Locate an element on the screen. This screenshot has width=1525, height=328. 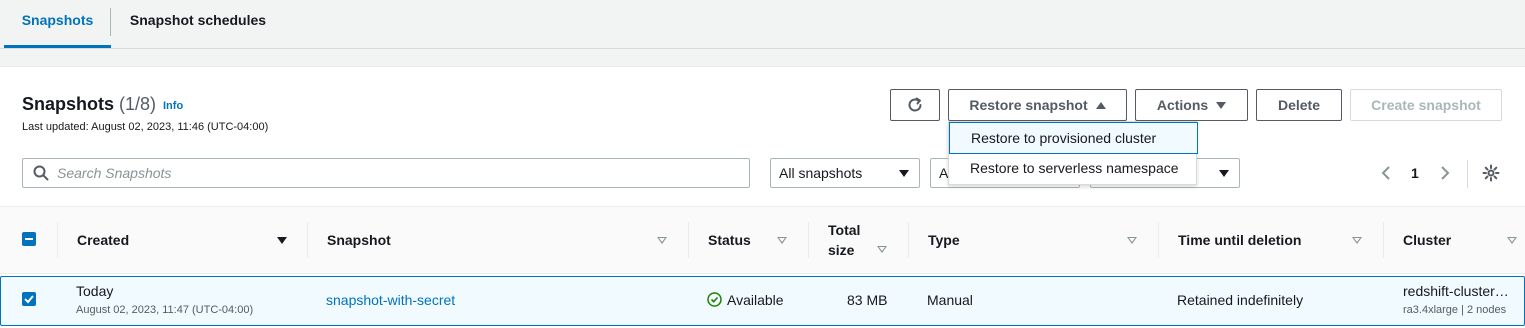
column-header-total-size: Total size is located at coordinates (844, 240).